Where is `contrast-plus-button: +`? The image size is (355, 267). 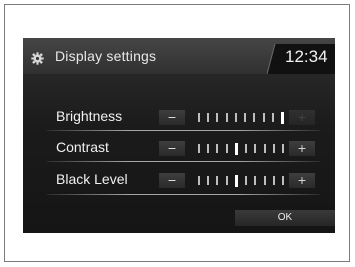 contrast-plus-button: + is located at coordinates (302, 148).